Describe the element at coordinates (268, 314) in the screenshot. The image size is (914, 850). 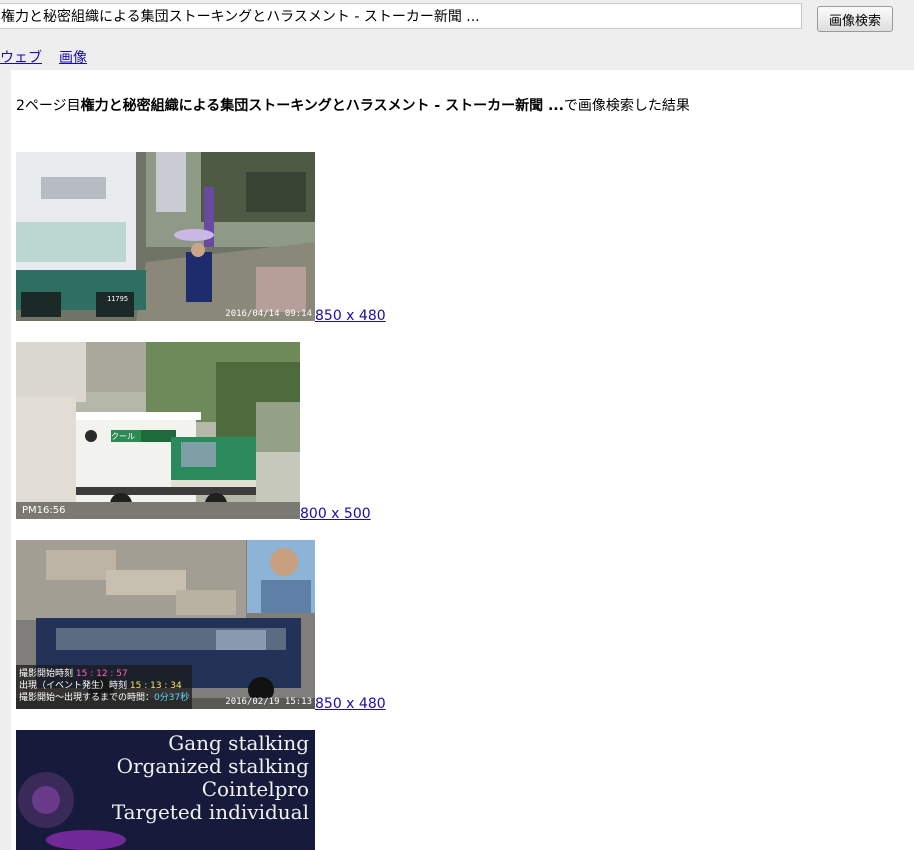
I see `timestamp-overlay: 2016/04/14 09:14` at that location.